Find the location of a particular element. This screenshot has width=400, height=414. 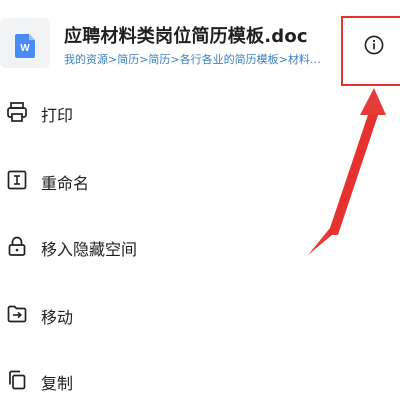

menu-item-label: 复制 is located at coordinates (57, 383).